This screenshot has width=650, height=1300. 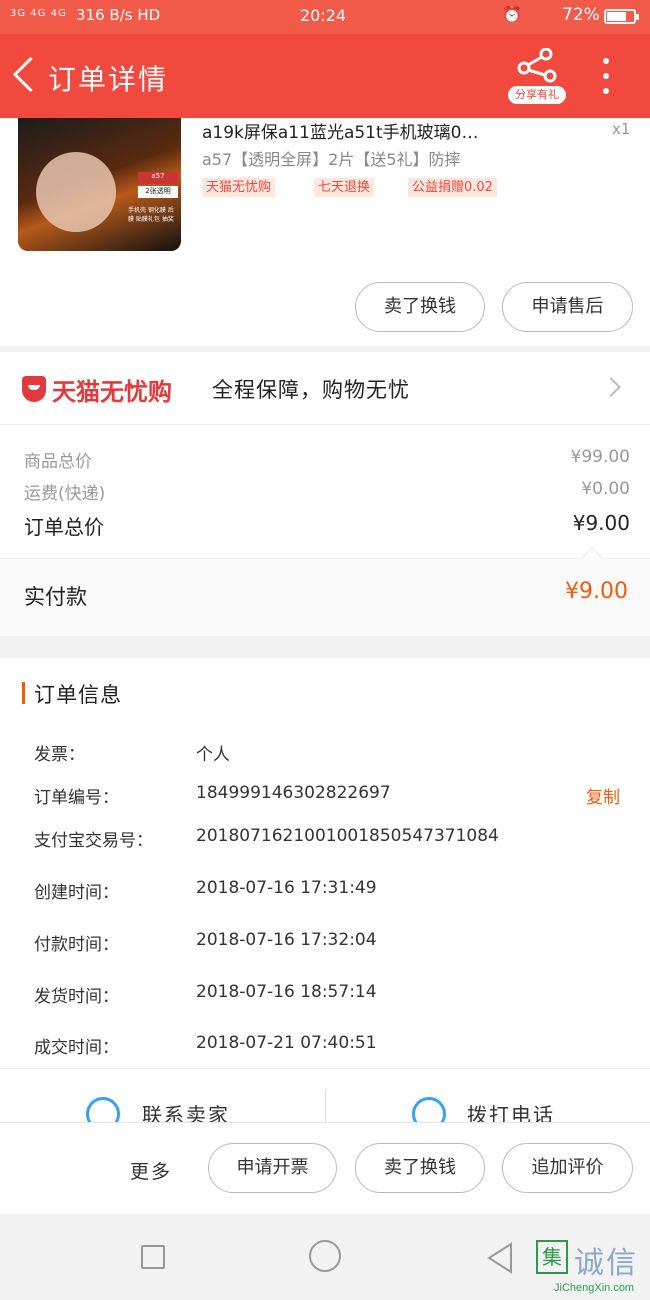 I want to click on phone-icon, so click(x=429, y=1109).